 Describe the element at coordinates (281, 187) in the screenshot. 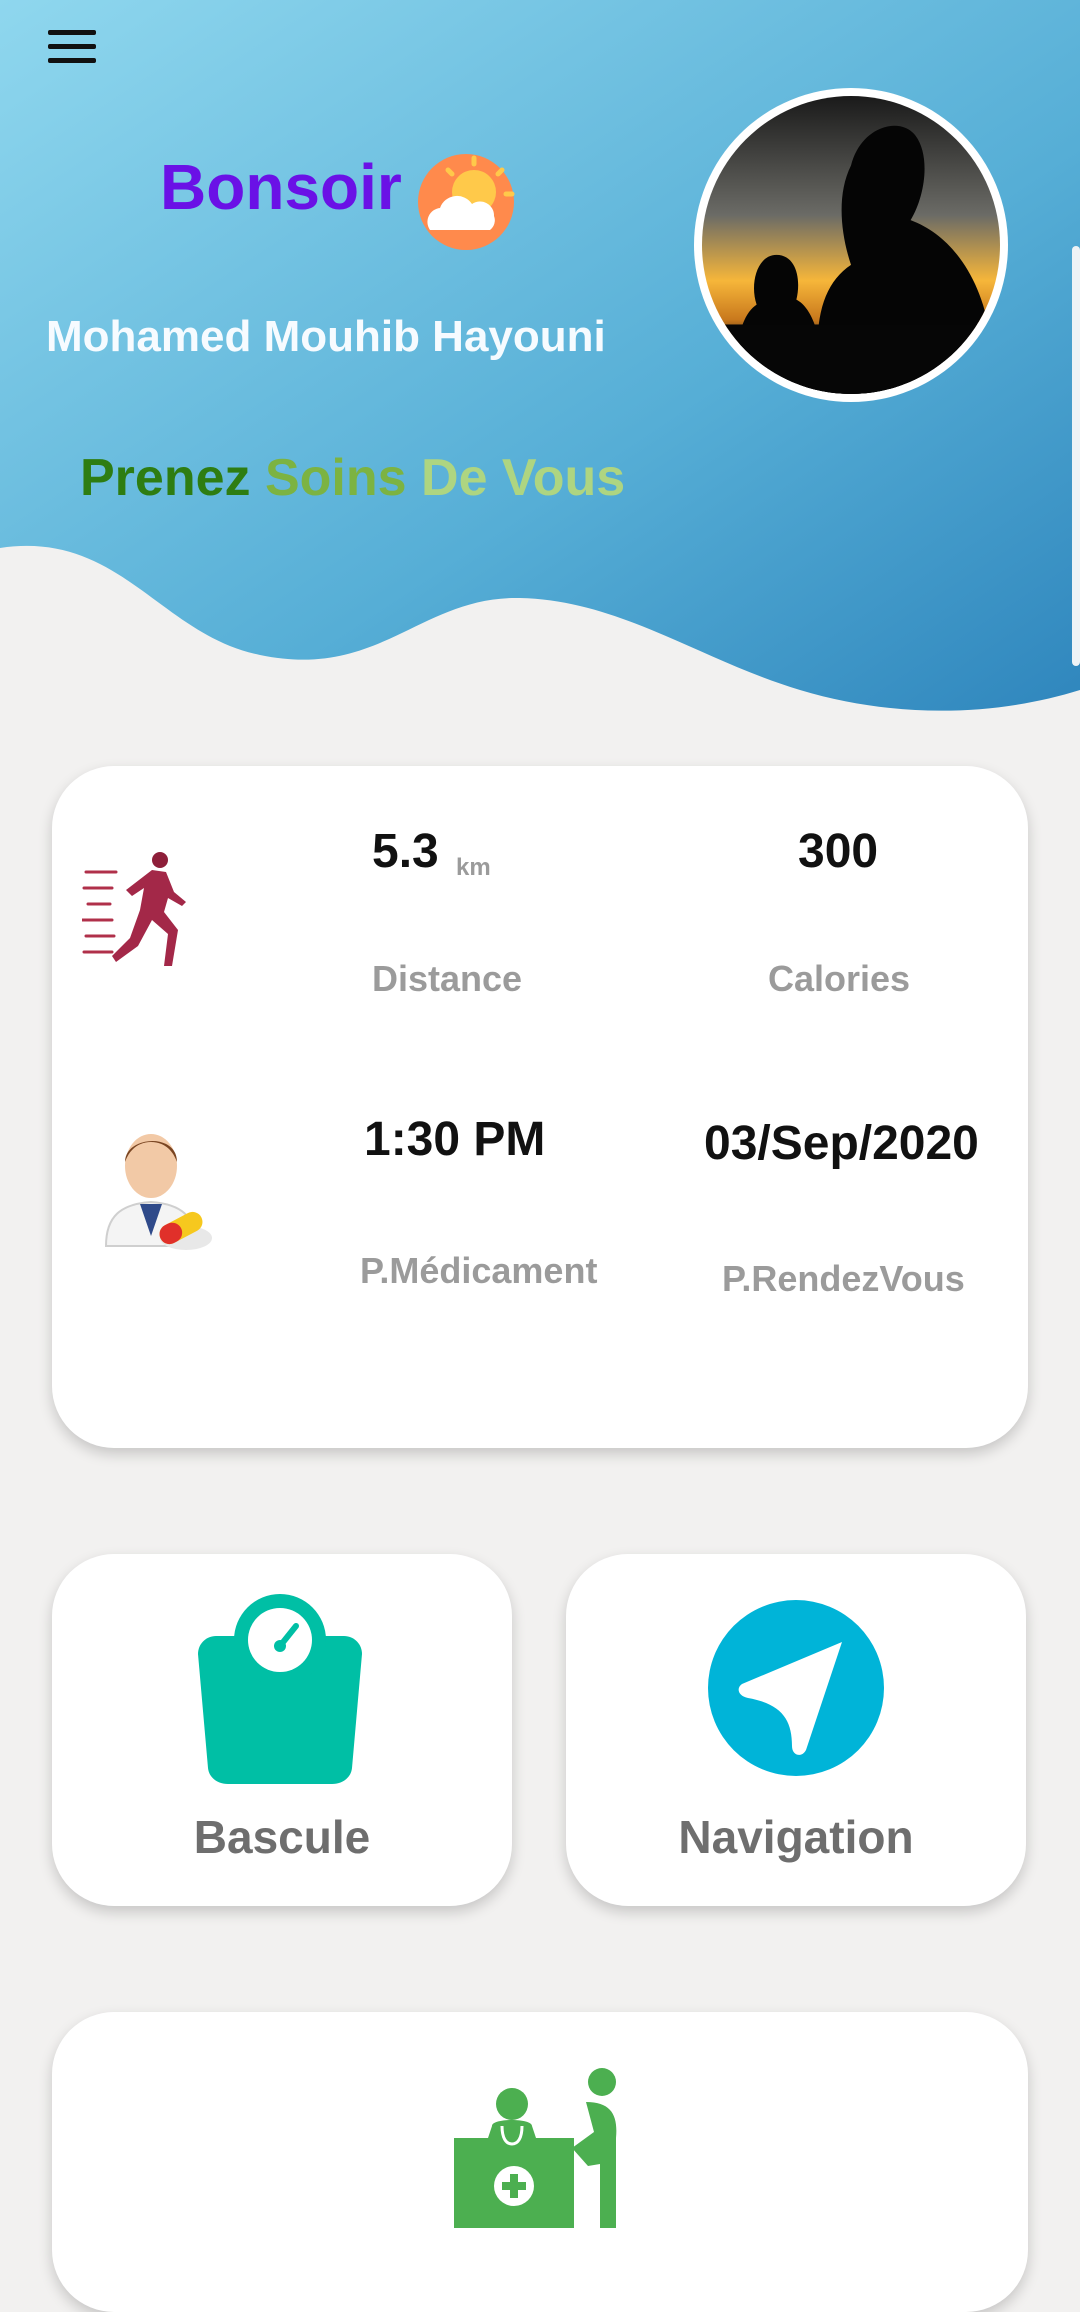

I see `greeting-text: Bonsoir` at that location.